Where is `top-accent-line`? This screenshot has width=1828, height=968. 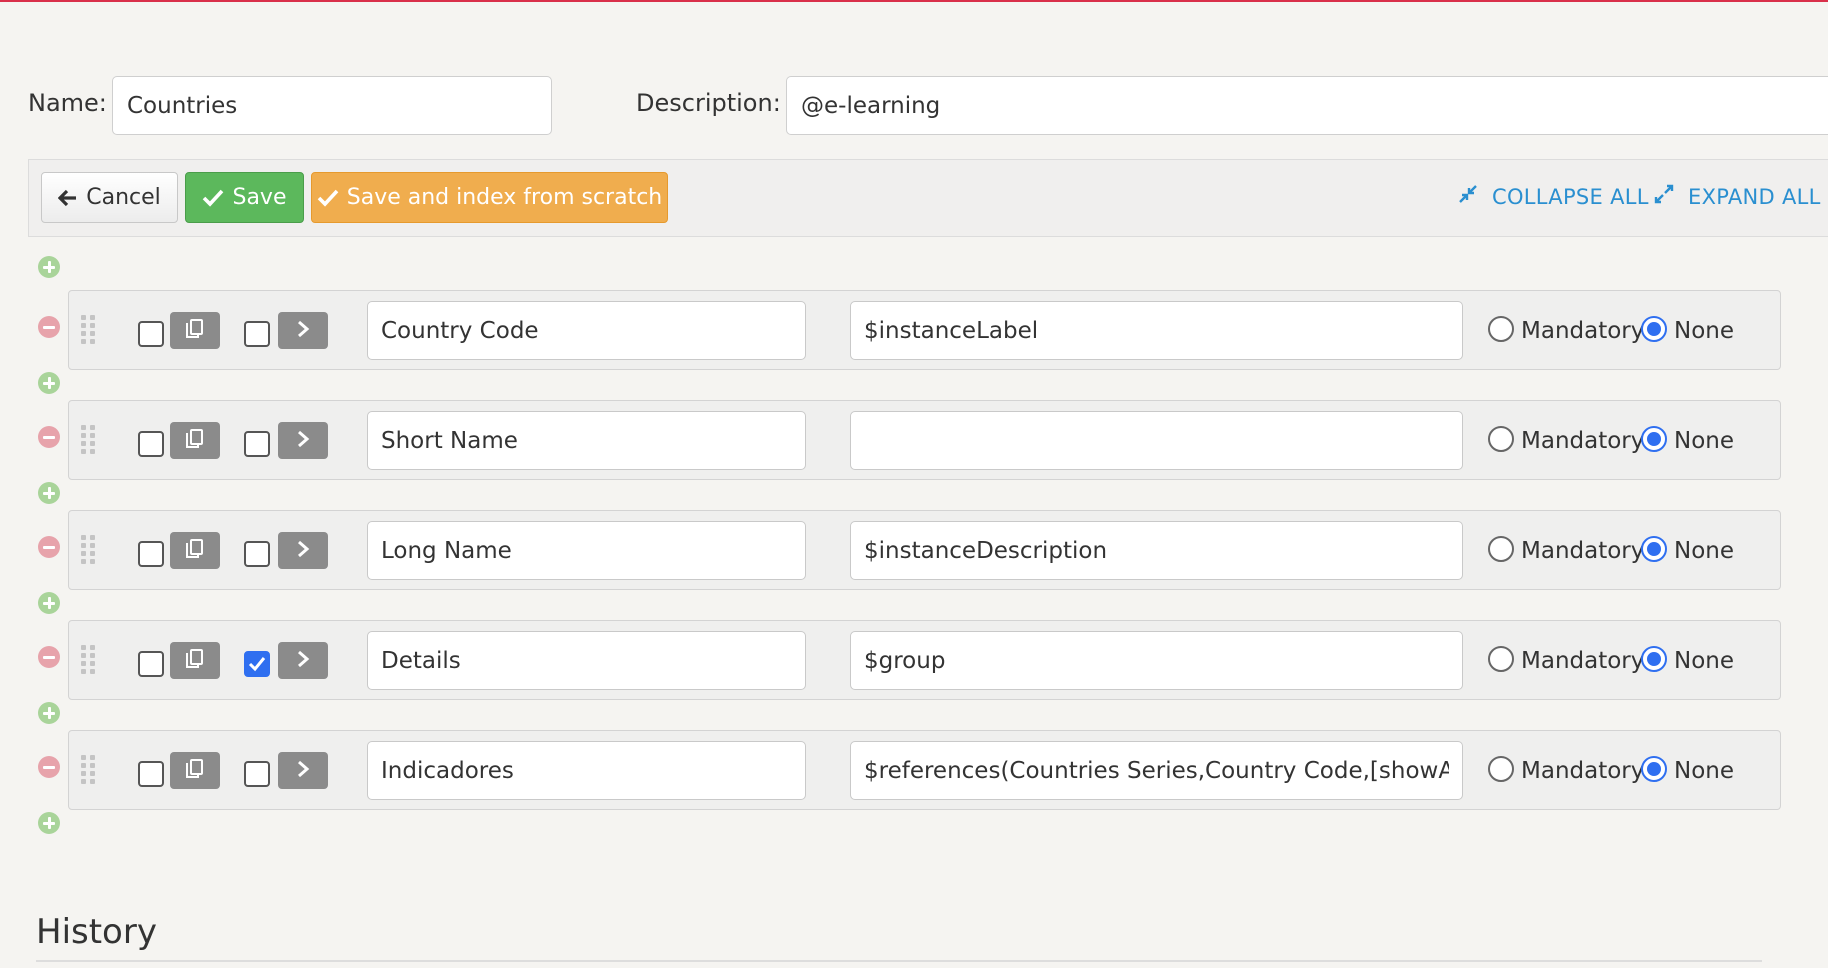 top-accent-line is located at coordinates (914, 1).